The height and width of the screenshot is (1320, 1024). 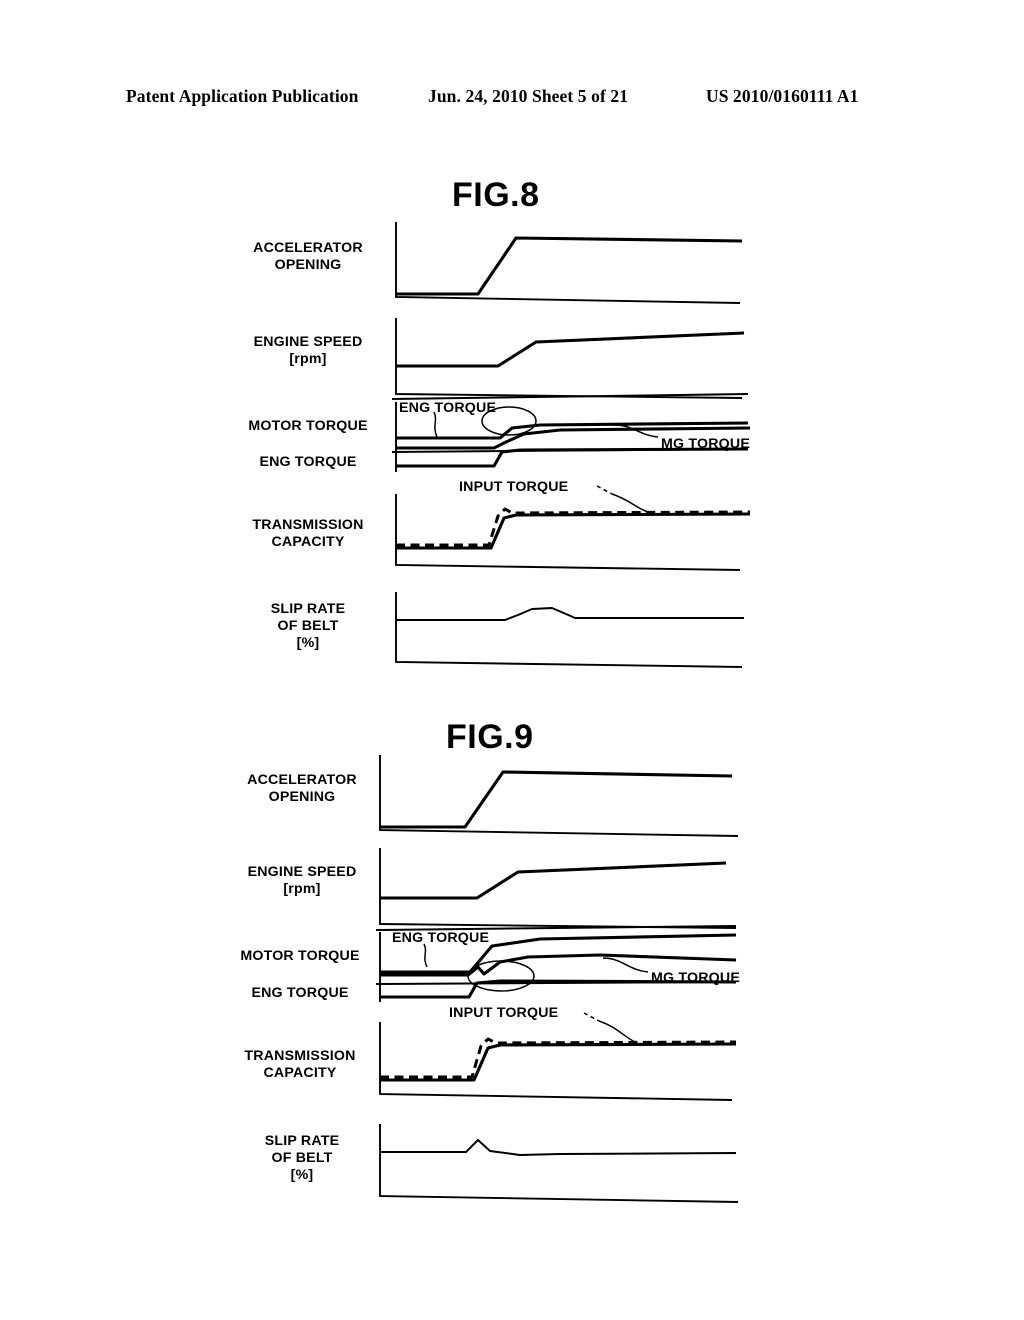 I want to click on fig9-callout-ellipse-torque-transition, so click(x=501, y=976).